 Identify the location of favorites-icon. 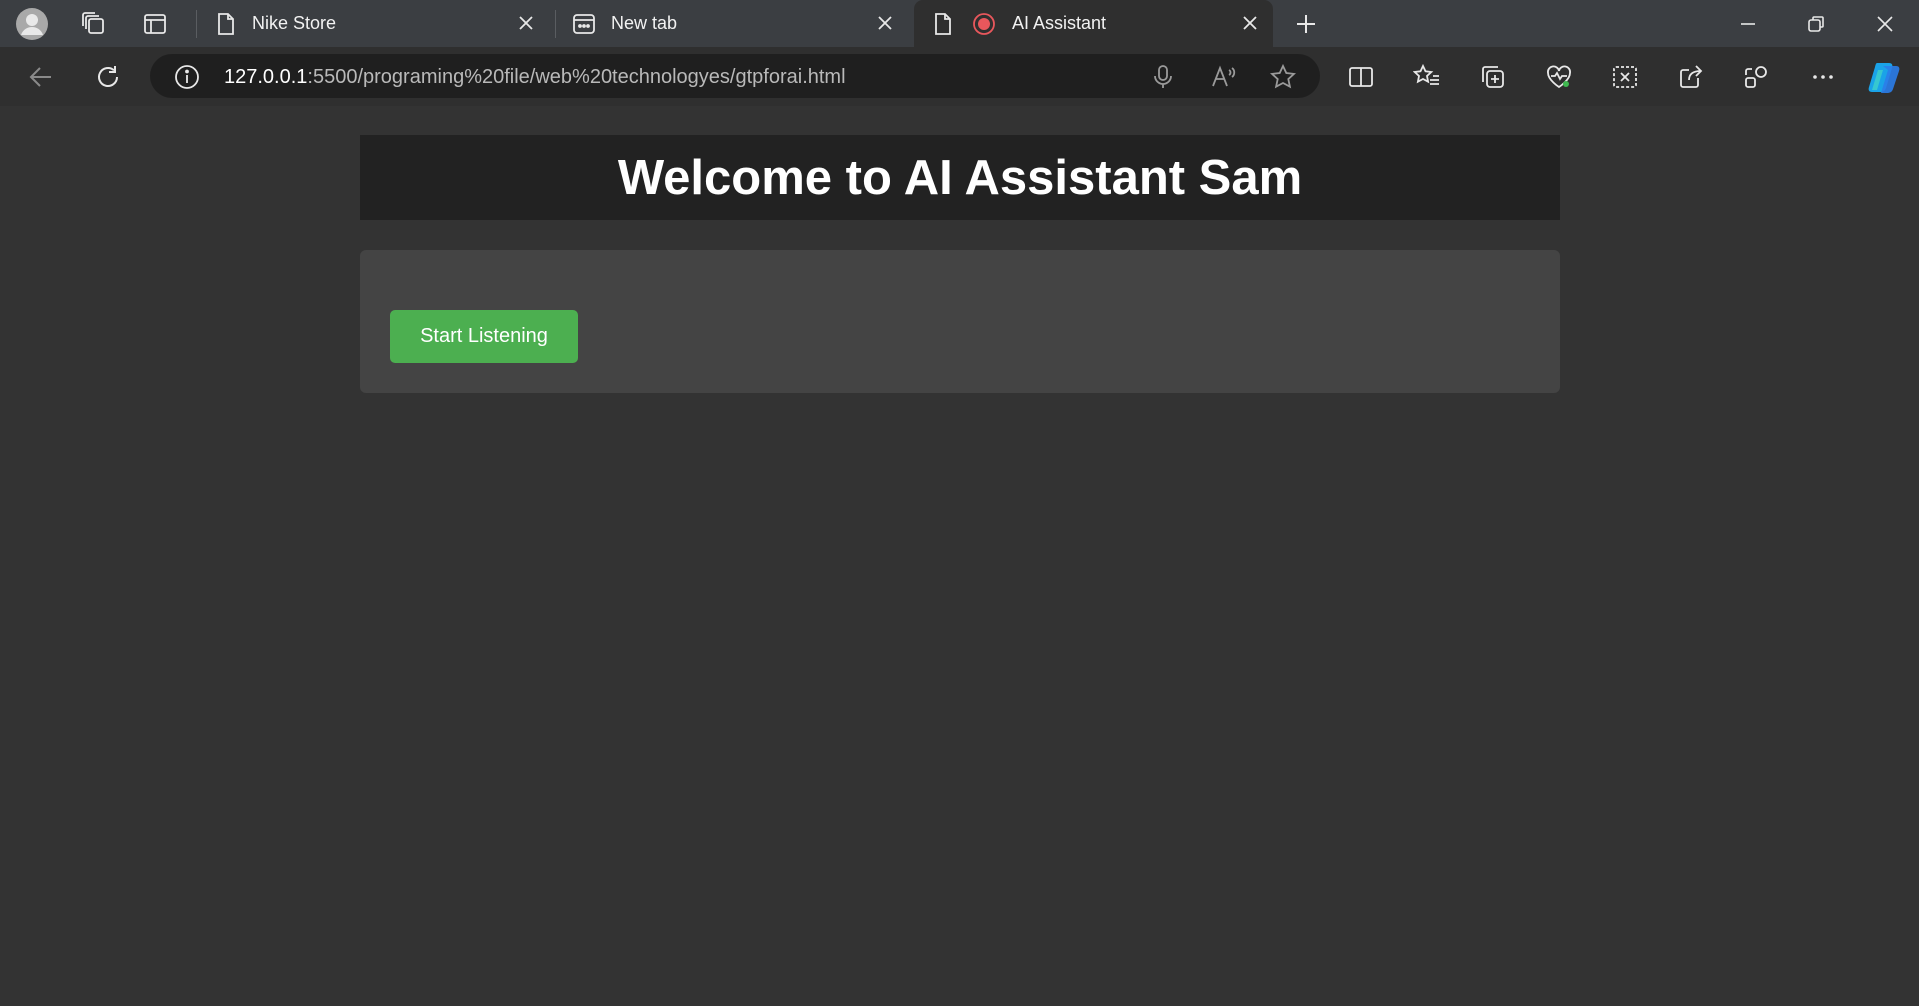
(1427, 77).